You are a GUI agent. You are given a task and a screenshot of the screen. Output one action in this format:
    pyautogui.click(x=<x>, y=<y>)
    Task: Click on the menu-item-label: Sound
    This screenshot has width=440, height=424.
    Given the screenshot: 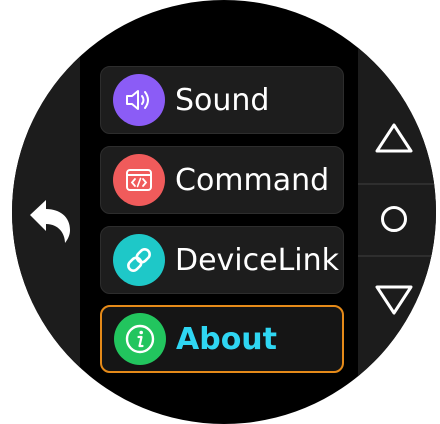 What is the action you would take?
    pyautogui.click(x=222, y=100)
    